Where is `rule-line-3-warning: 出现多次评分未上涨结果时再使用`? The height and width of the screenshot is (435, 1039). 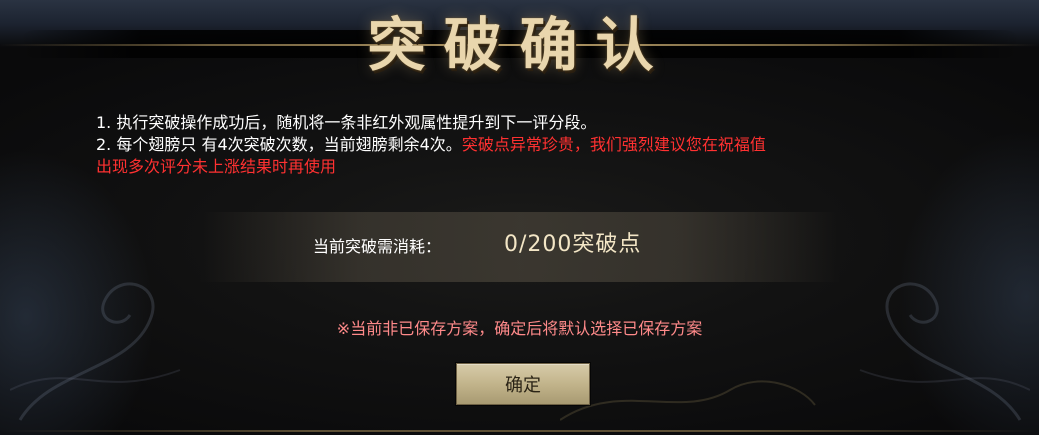
rule-line-3-warning: 出现多次评分未上涨结果时再使用 is located at coordinates (216, 166).